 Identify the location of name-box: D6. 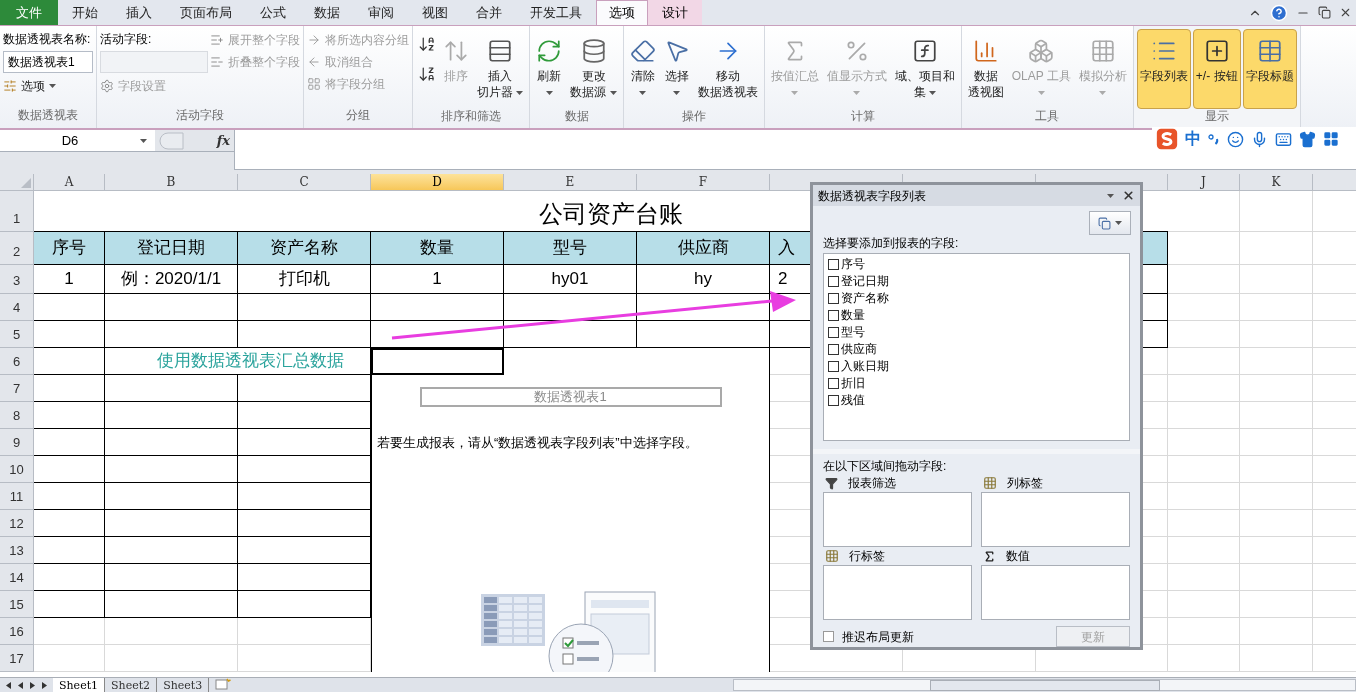
(77, 141).